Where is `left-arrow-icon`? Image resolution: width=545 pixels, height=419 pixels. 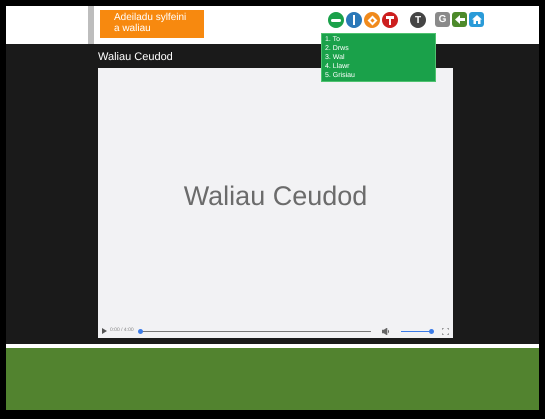 left-arrow-icon is located at coordinates (459, 19).